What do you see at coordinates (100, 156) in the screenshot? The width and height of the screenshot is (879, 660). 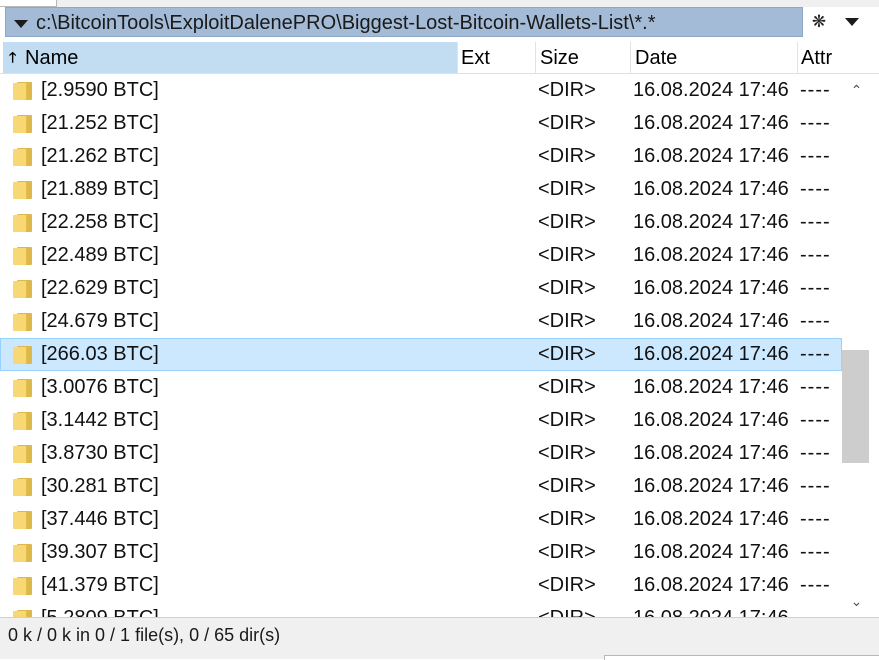 I see `file-name: [21.262 BTC]` at bounding box center [100, 156].